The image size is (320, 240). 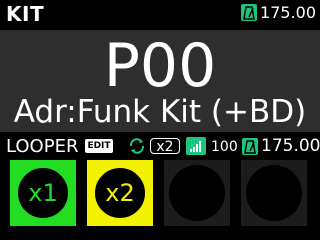 What do you see at coordinates (288, 12) in the screenshot?
I see `tempo-value: 175.00` at bounding box center [288, 12].